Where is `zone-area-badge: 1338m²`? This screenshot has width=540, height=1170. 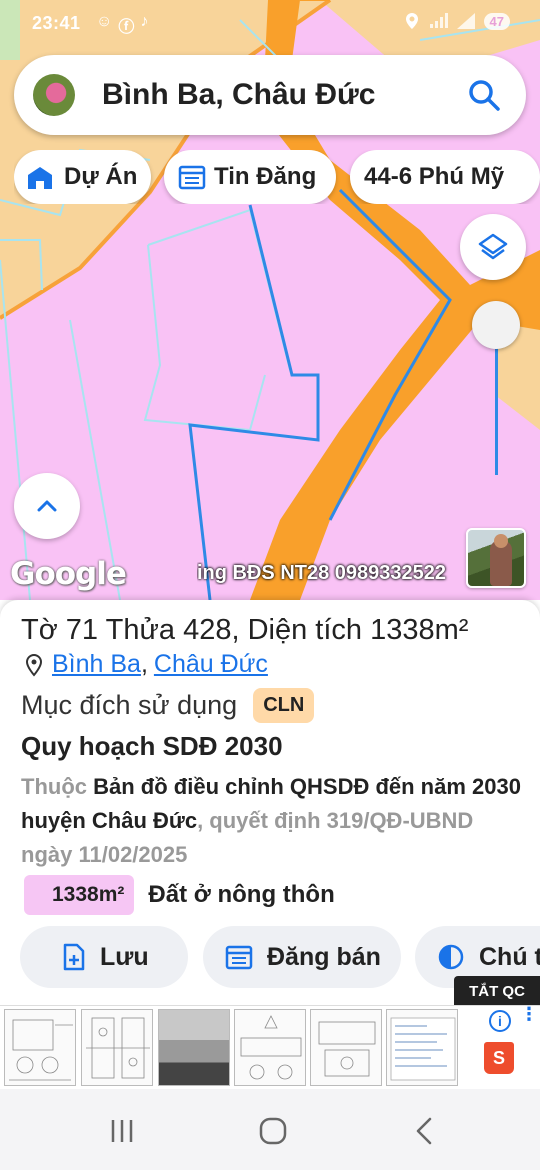
zone-area-badge: 1338m² is located at coordinates (79, 895).